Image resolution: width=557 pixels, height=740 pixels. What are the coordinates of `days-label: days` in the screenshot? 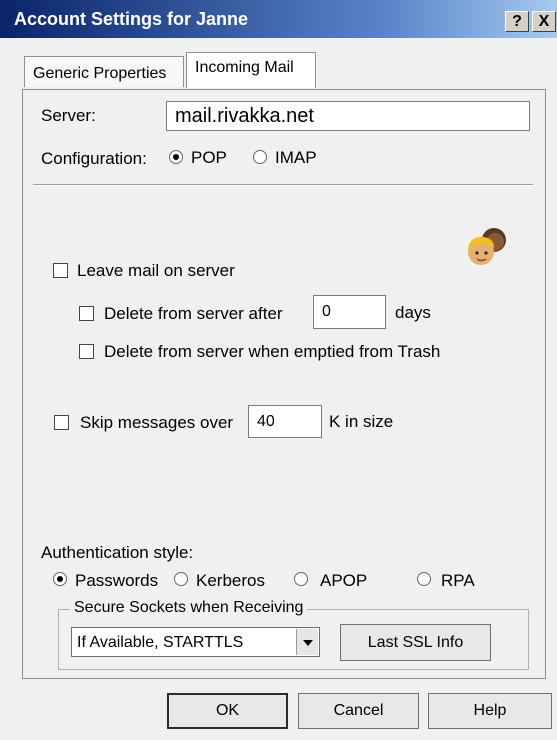 It's located at (413, 312).